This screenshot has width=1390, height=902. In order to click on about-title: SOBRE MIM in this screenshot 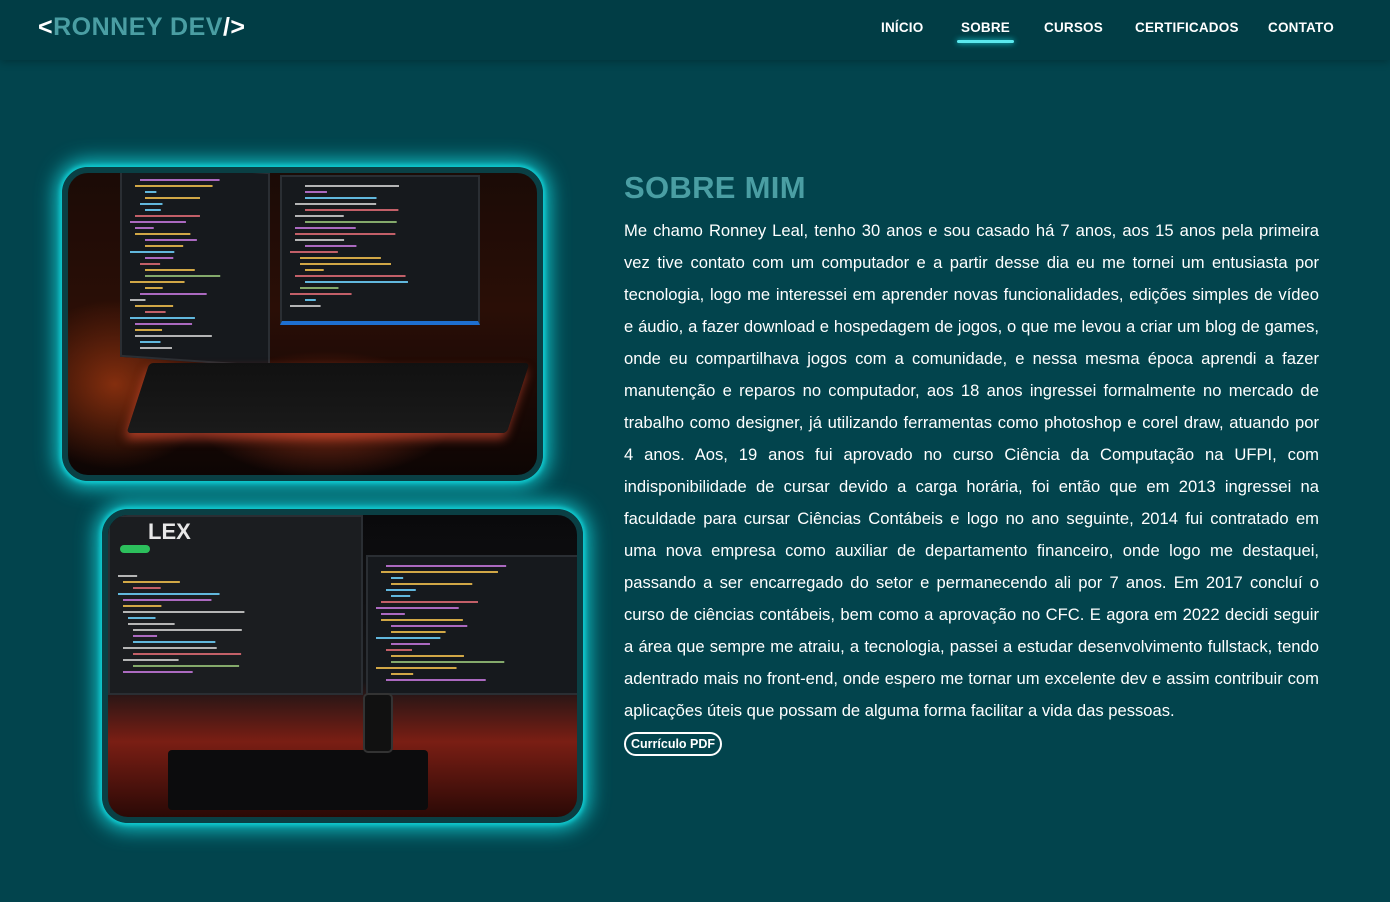, I will do `click(715, 187)`.